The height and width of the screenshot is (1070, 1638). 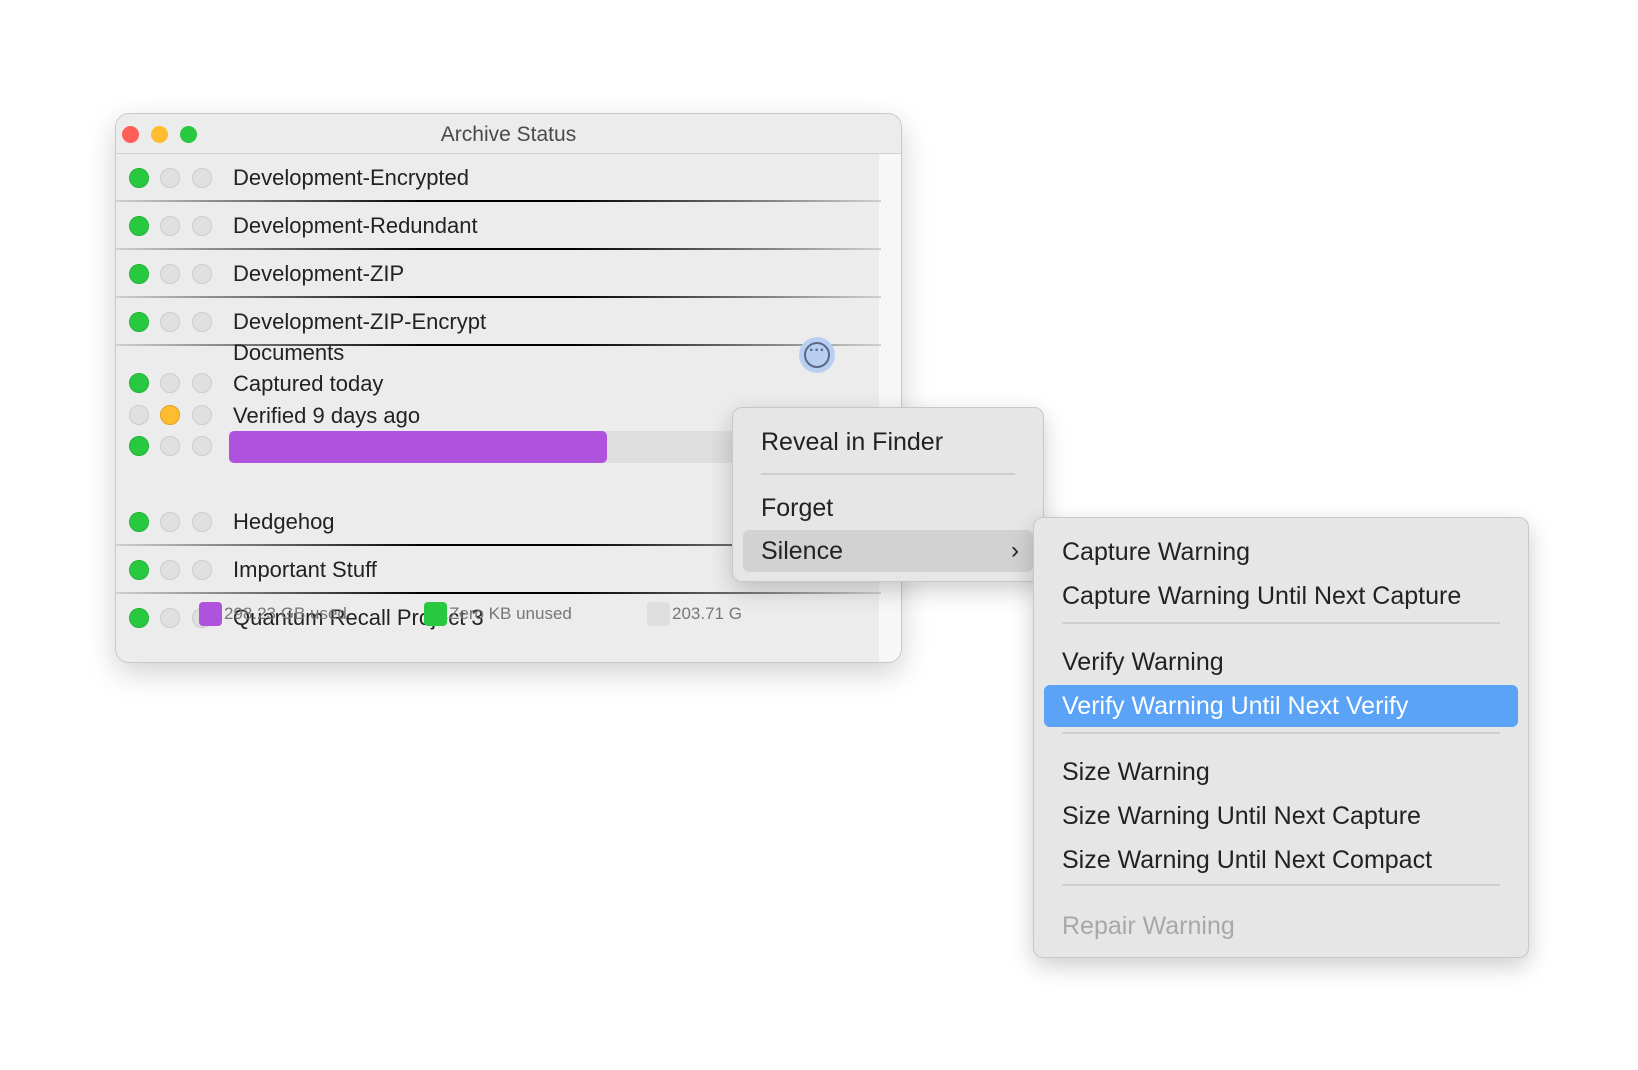 I want to click on context-menu: Reveal in Finder Forget Silence ›, so click(x=888, y=494).